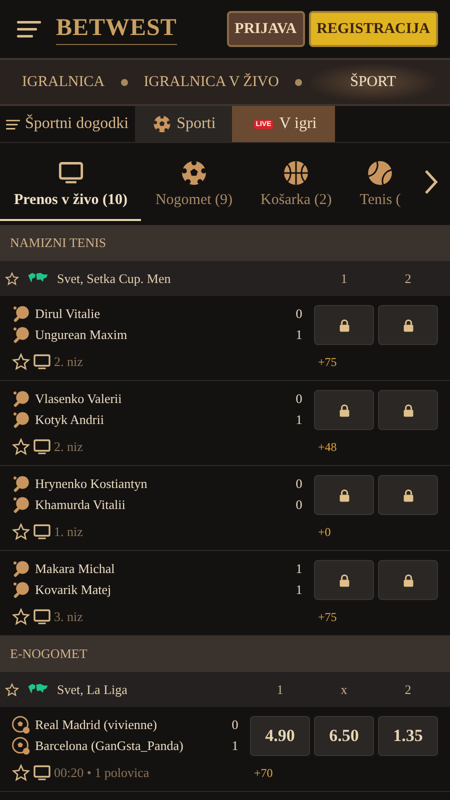  I want to click on chevron-right-icon, so click(431, 182).